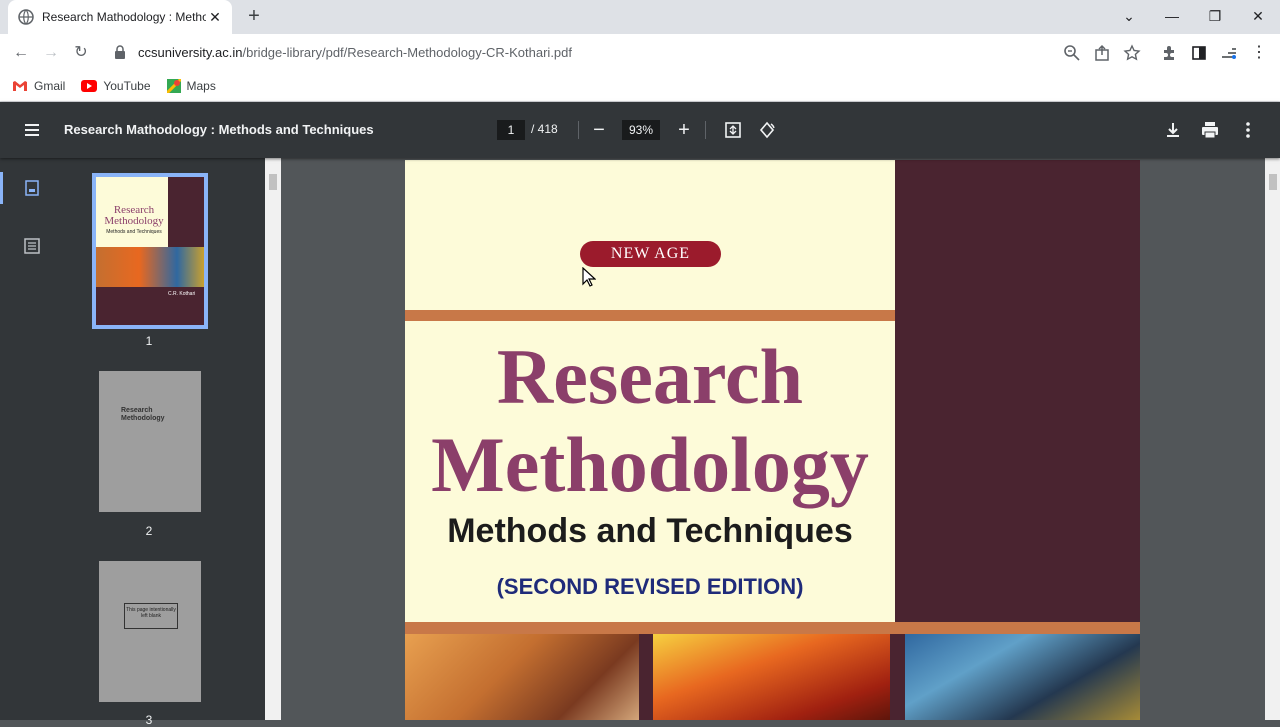 The height and width of the screenshot is (727, 1280). Describe the element at coordinates (589, 277) in the screenshot. I see `mouse-cursor-icon` at that location.